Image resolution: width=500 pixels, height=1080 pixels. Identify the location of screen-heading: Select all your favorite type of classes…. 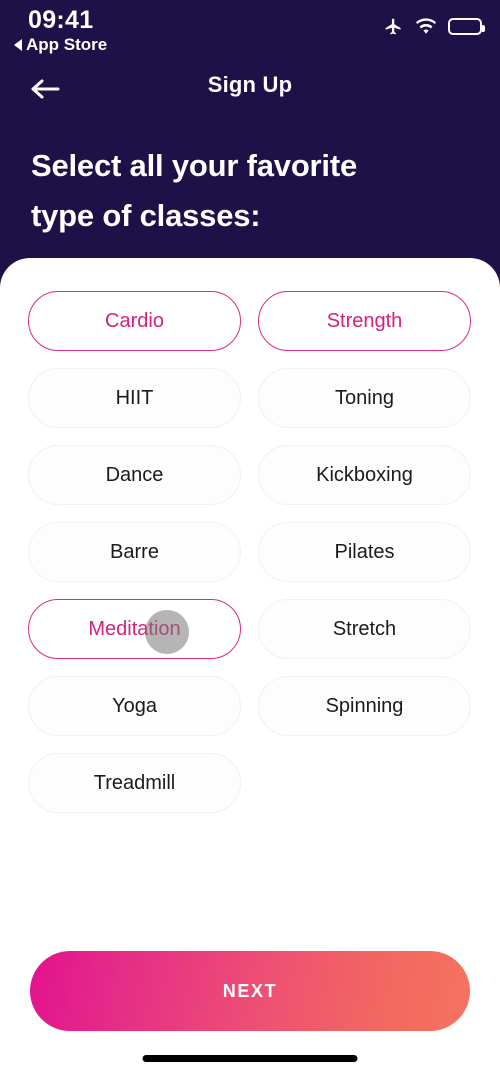
(250, 191).